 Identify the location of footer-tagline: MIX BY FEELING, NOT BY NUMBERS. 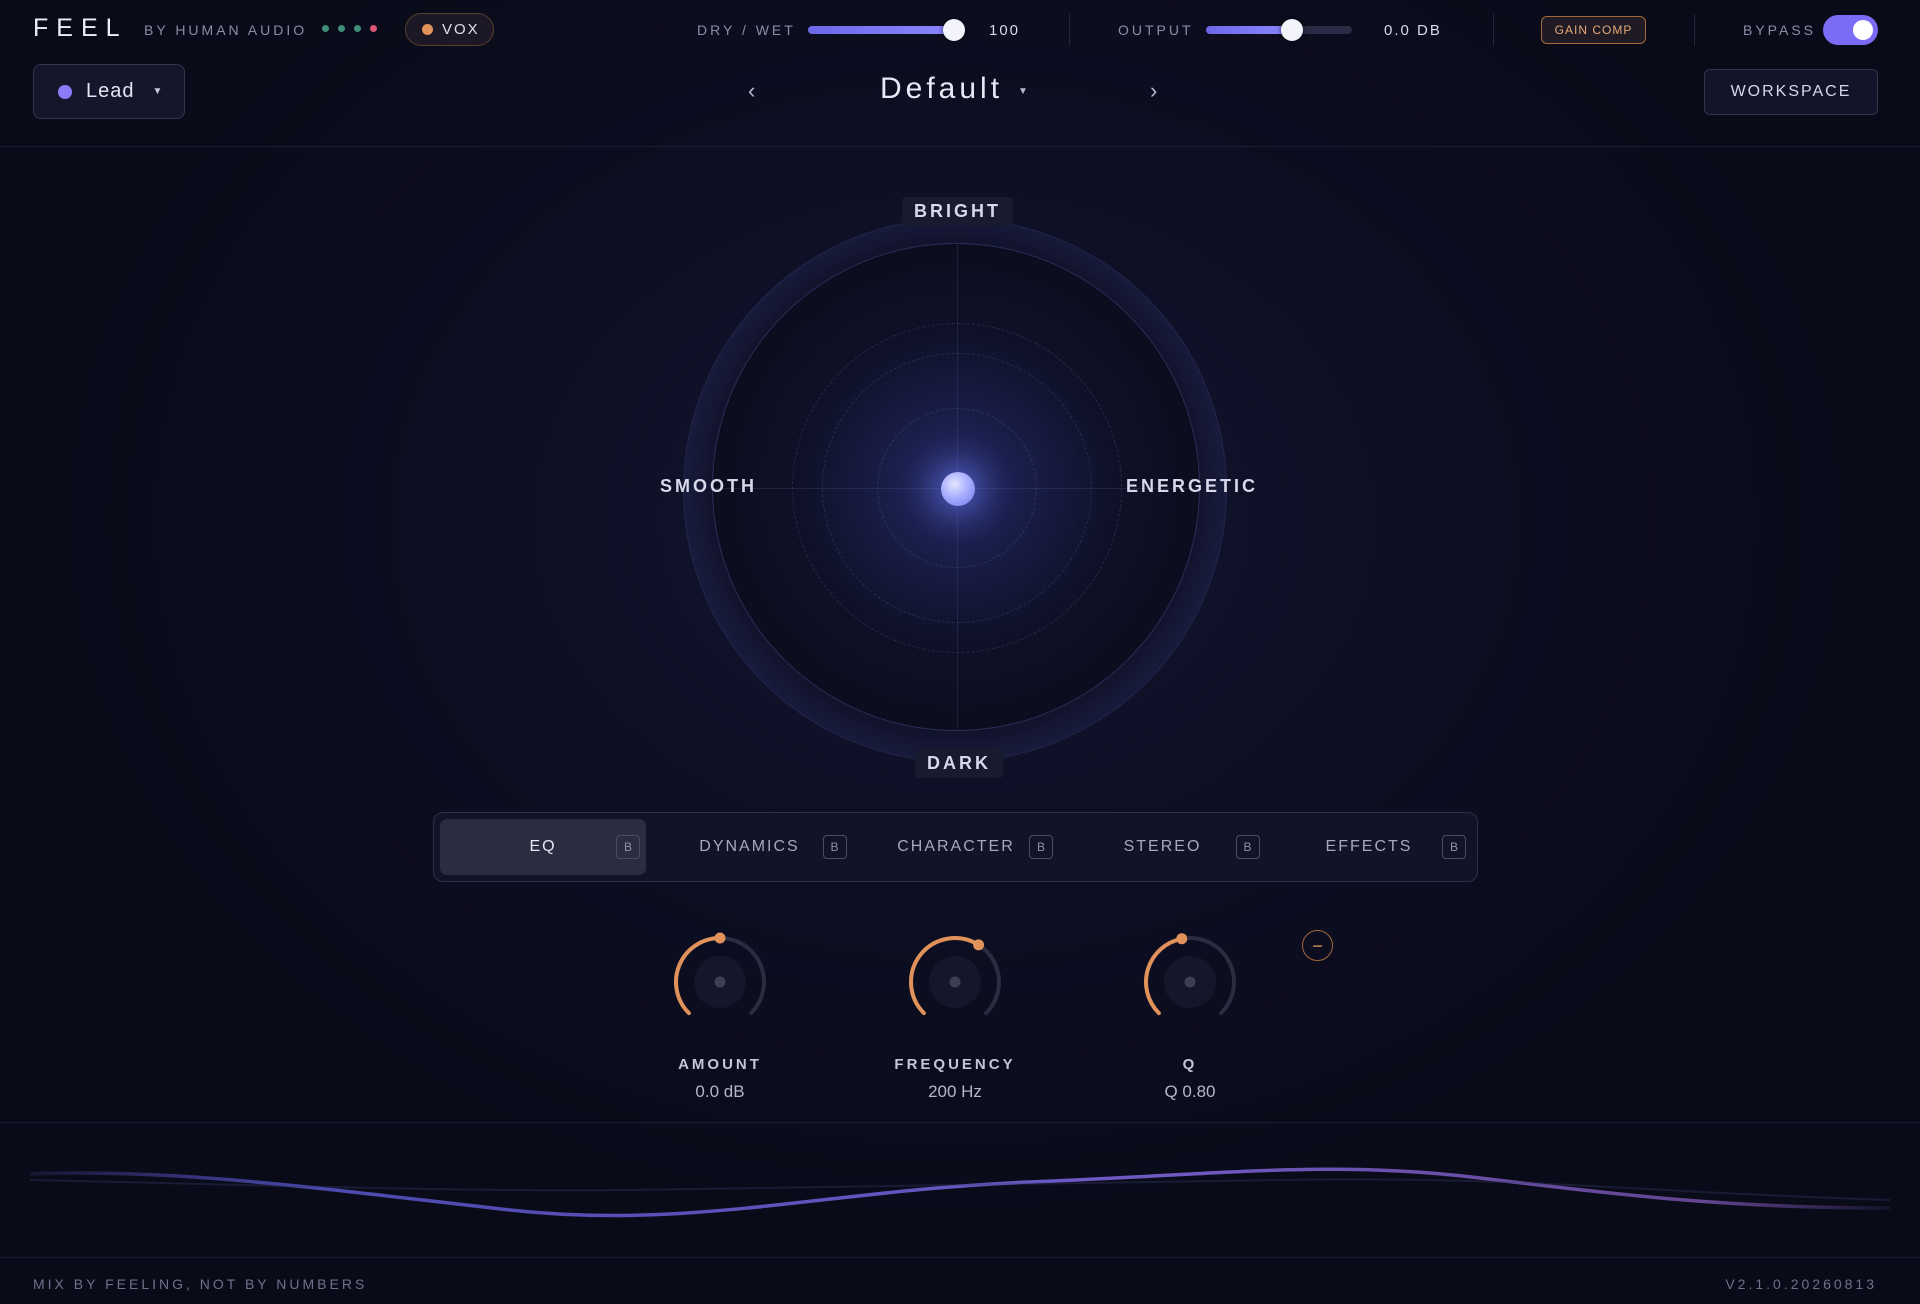
(200, 1284).